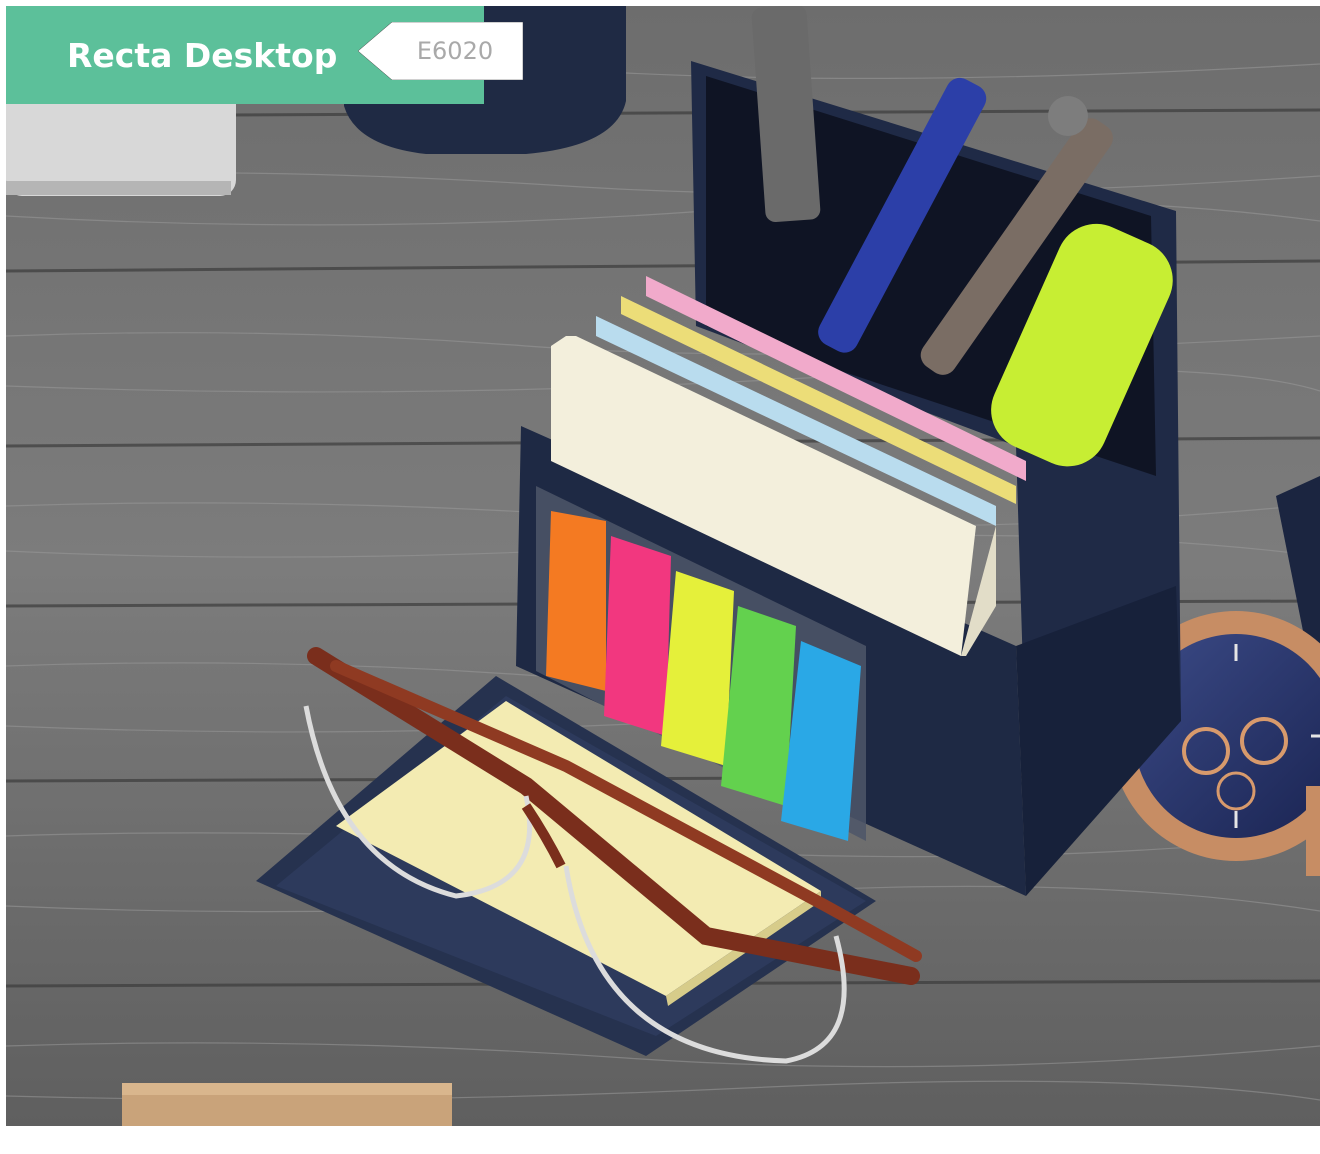  I want to click on product-code-tag: E6020, so click(435, 51).